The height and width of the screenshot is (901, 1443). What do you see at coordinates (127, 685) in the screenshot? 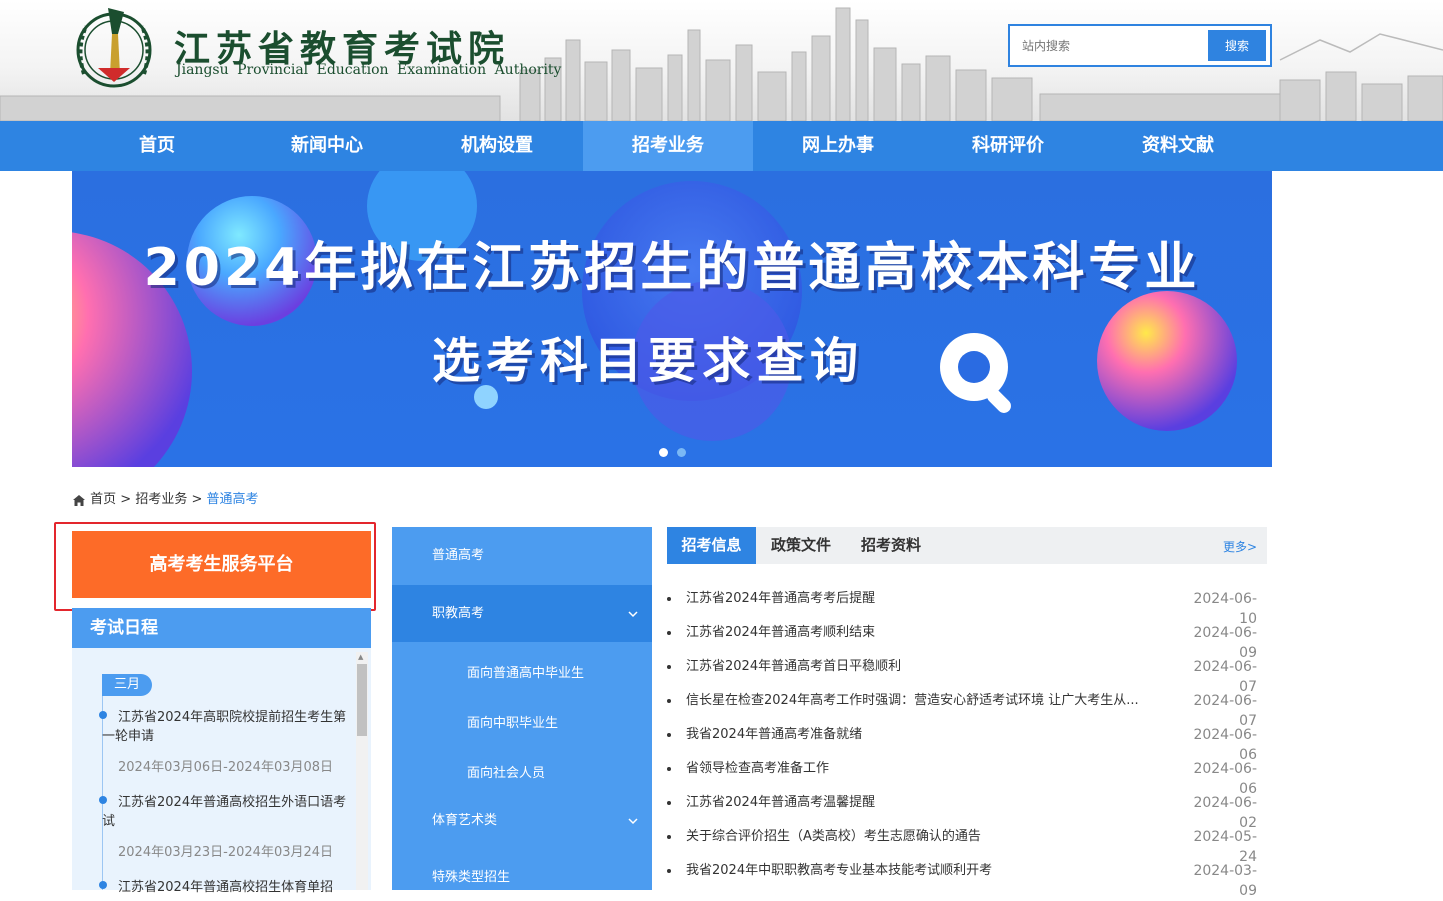
I see `month-tag: 三月` at bounding box center [127, 685].